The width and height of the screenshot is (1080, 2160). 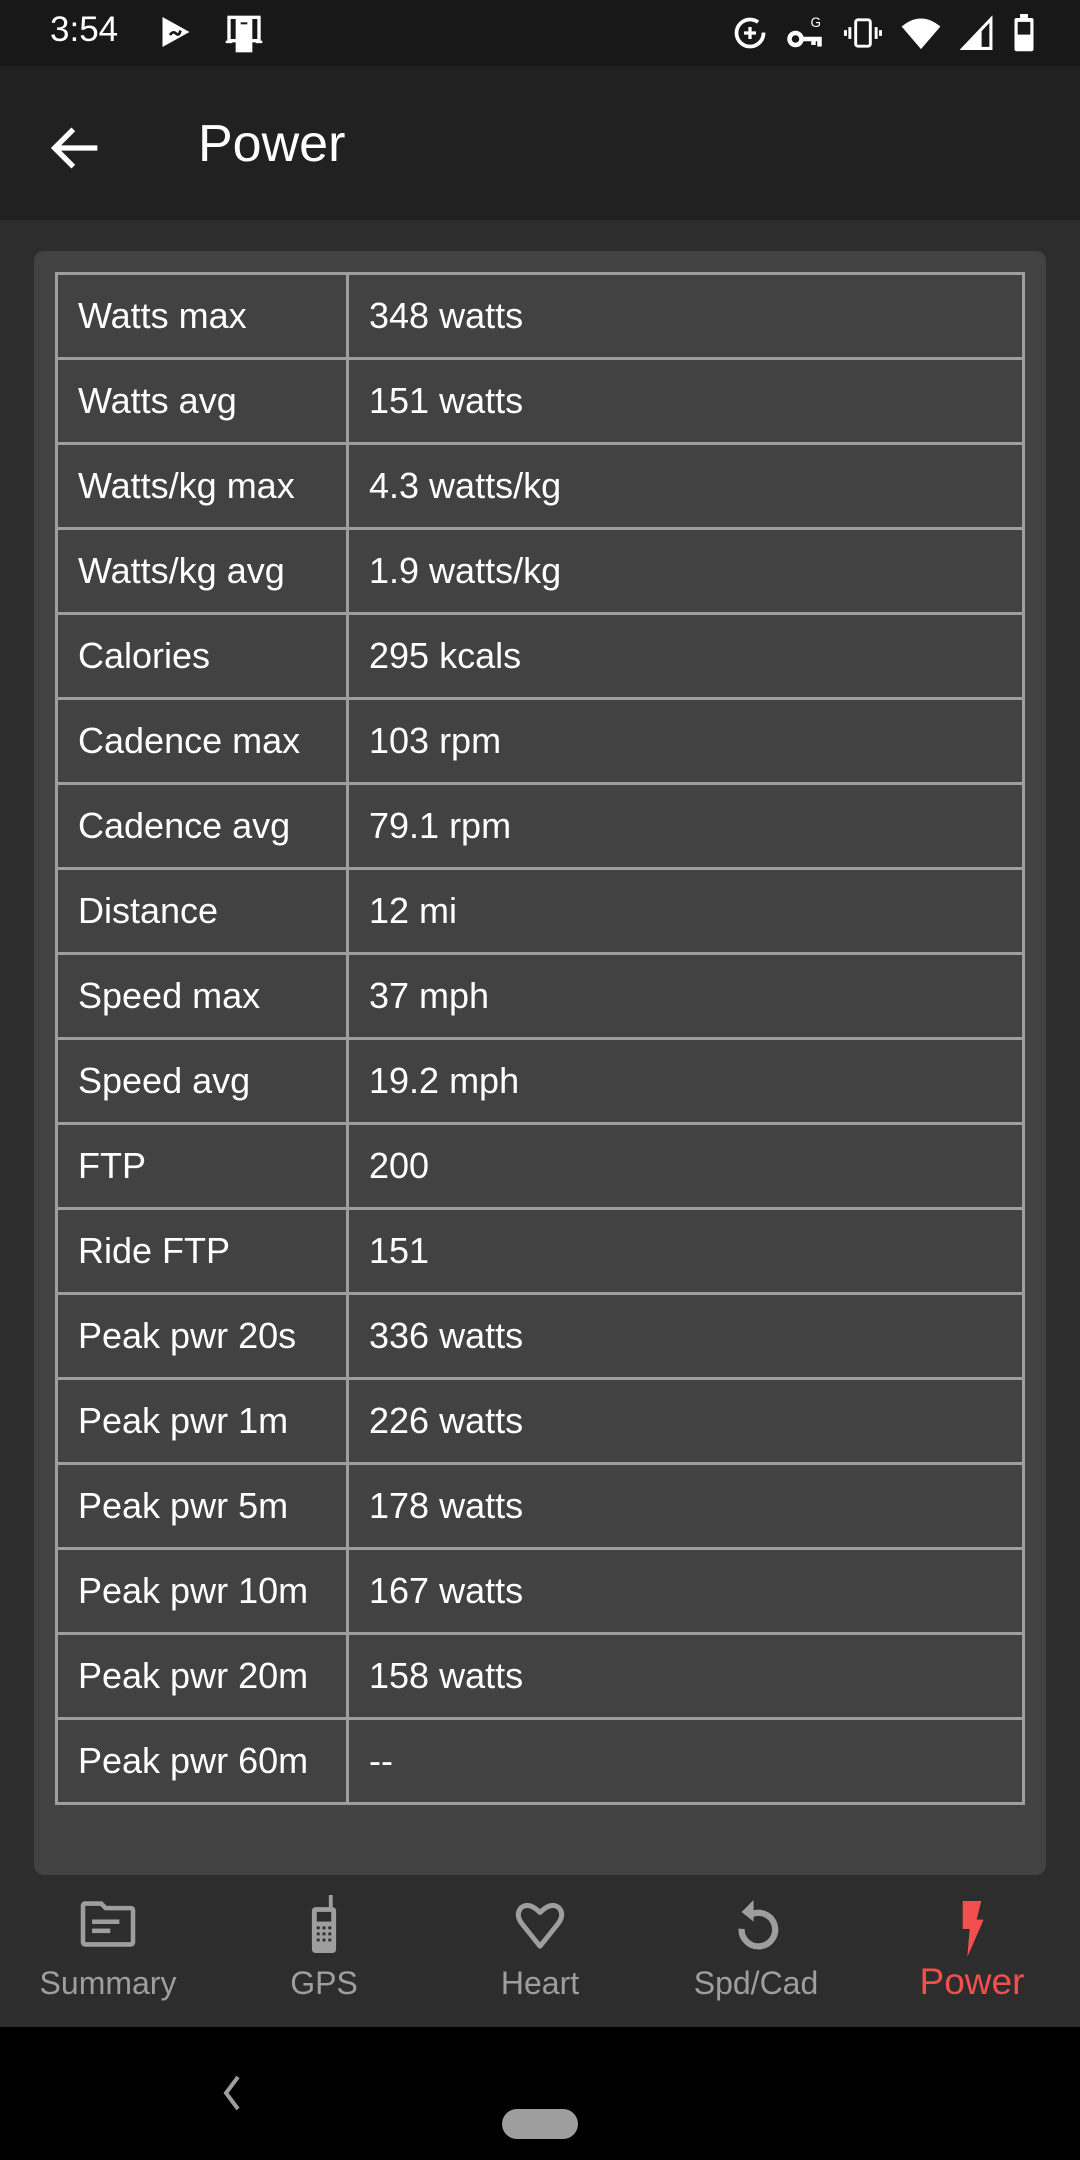 I want to click on folder-summary-icon, so click(x=108, y=1926).